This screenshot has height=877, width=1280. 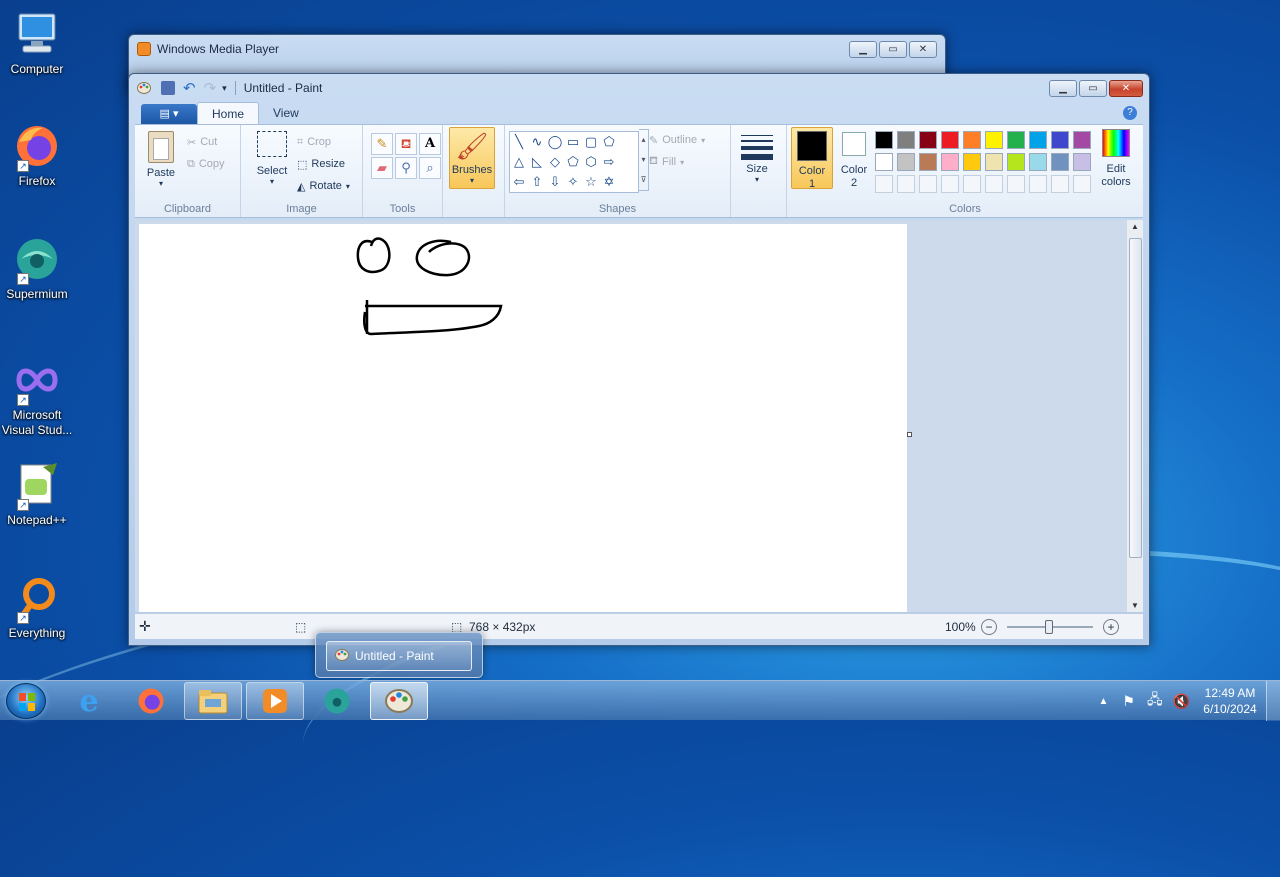 I want to click on shapes-gallery: ╲ ∿ ◯ ▭ ▢ ⬠ △ ◺ ◇ ⬠ ⬡ ⇨ ⇦ ⇧ ⇩ ✧ ☆ ✡ ▴ ▾ ⊽, so click(x=579, y=161).